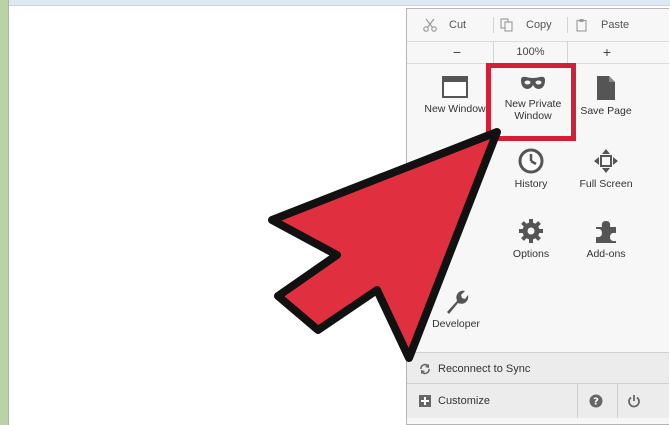 The image size is (670, 425). I want to click on new-window-label: New Window, so click(455, 109).